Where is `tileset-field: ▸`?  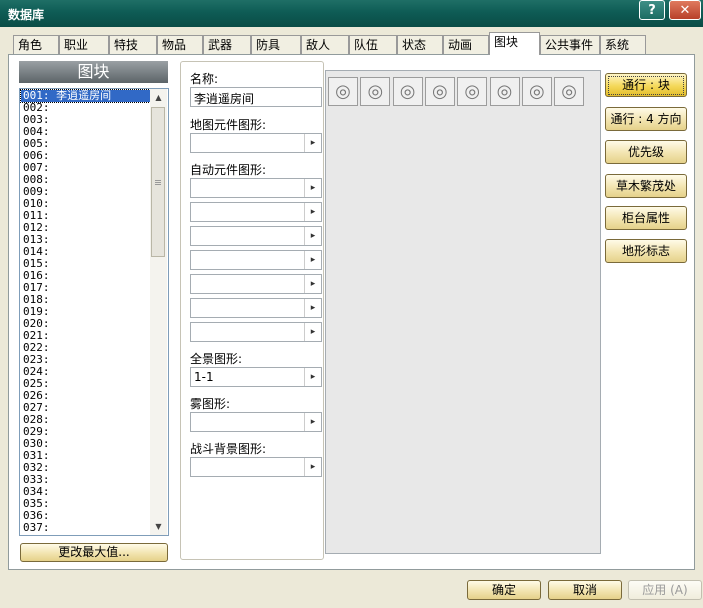
tileset-field: ▸ is located at coordinates (256, 143).